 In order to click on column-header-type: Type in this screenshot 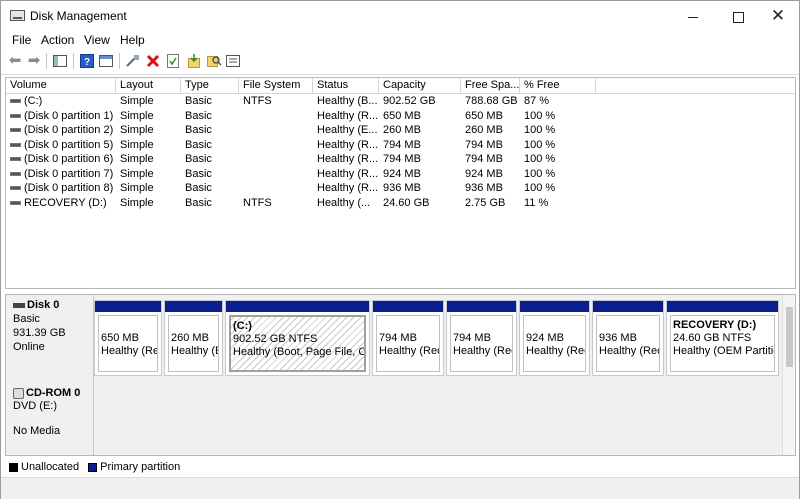, I will do `click(210, 85)`.